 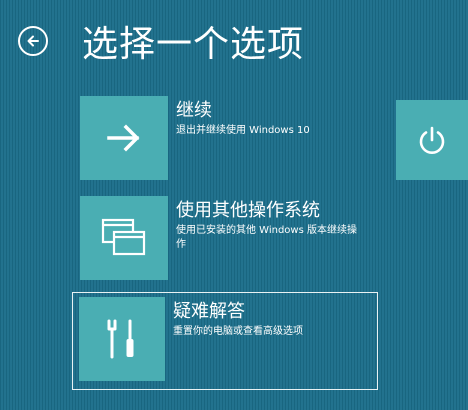 I want to click on continue-tile, so click(x=124, y=138).